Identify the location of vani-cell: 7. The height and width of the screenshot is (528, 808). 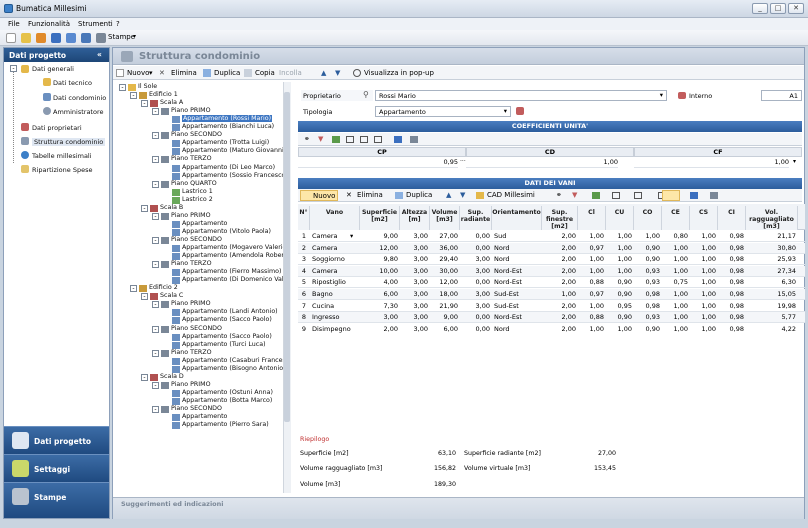
(304, 306).